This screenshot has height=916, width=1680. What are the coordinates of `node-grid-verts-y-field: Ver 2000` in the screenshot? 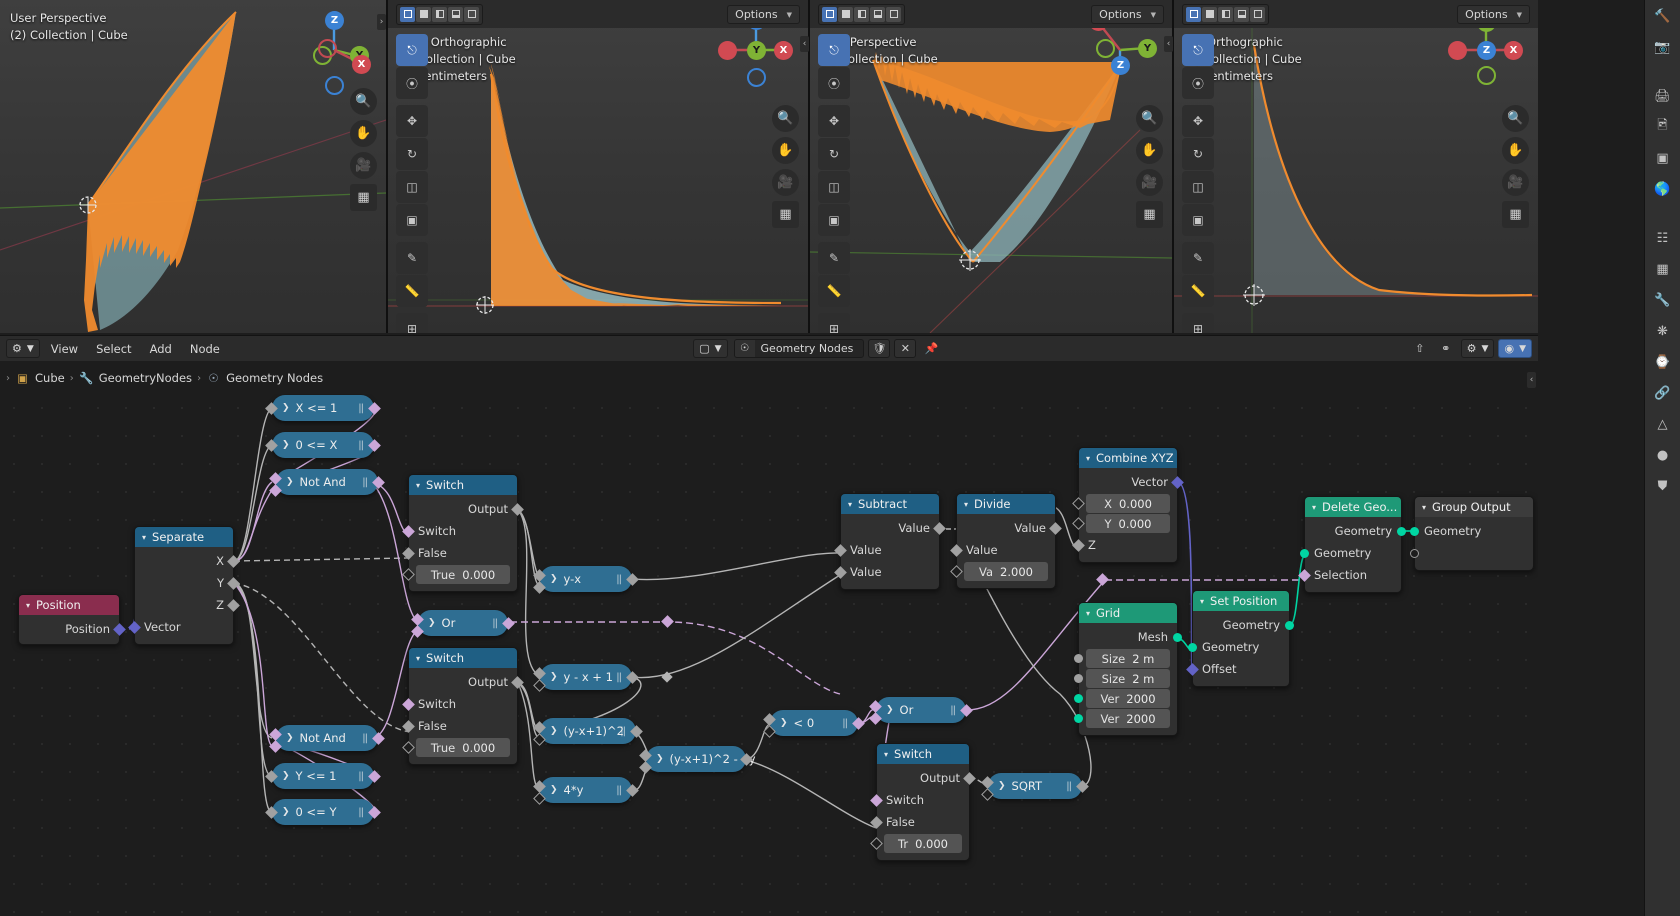 It's located at (1122, 718).